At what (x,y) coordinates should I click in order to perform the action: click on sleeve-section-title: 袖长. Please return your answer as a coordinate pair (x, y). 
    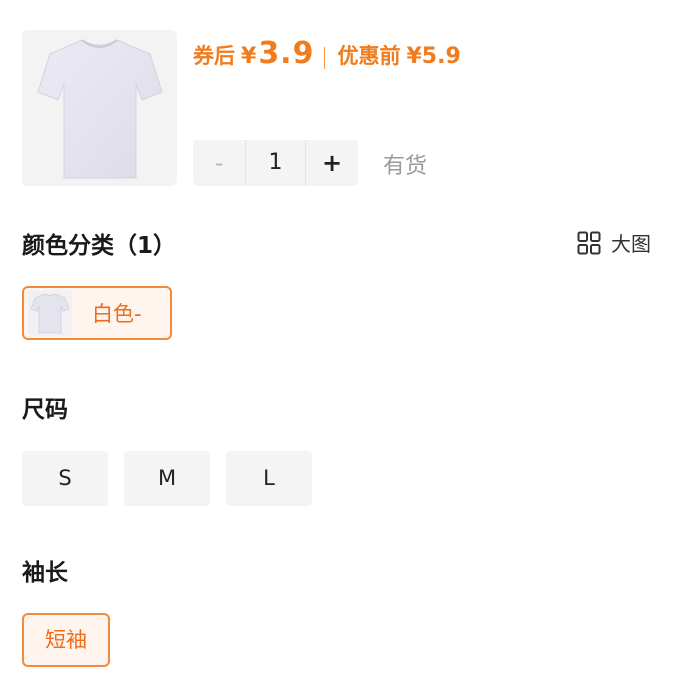
    Looking at the image, I should click on (45, 573).